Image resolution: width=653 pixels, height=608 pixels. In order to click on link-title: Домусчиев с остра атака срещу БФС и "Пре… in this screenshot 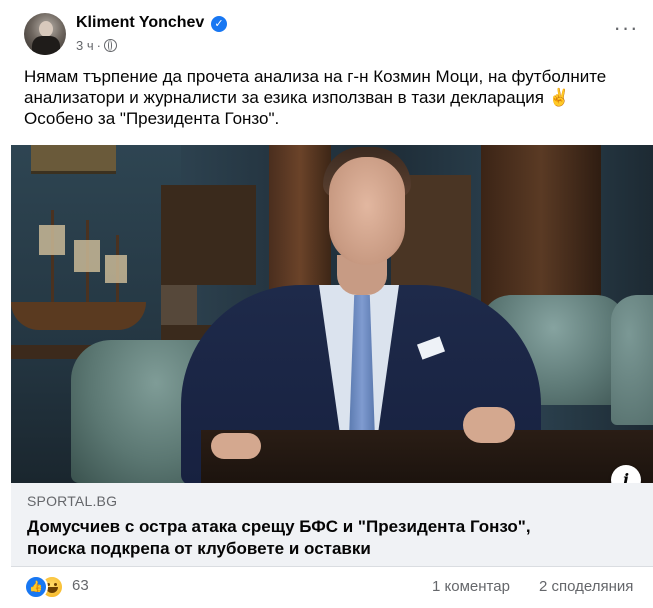, I will do `click(332, 538)`.